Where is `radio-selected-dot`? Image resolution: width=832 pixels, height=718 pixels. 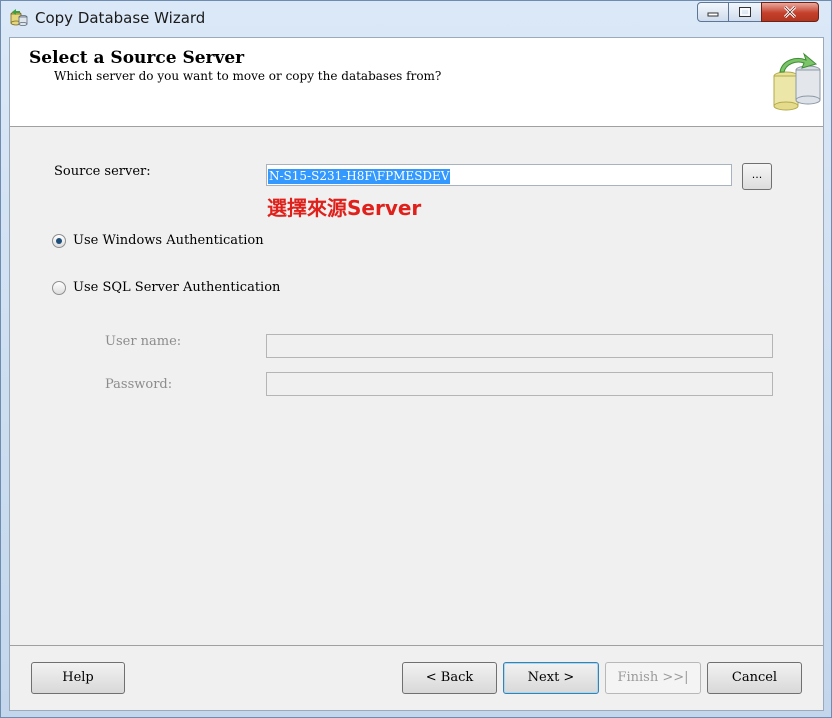
radio-selected-dot is located at coordinates (59, 241).